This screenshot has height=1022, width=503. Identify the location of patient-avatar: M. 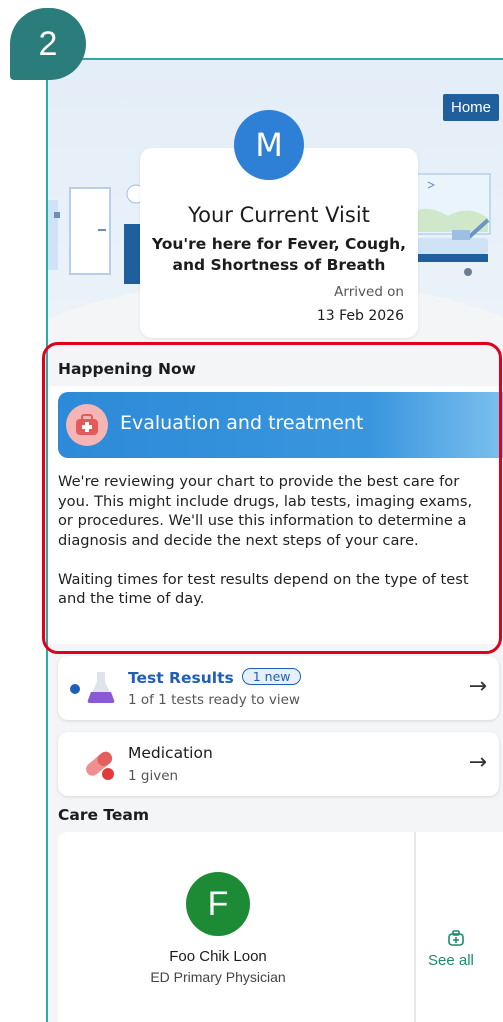
(269, 145).